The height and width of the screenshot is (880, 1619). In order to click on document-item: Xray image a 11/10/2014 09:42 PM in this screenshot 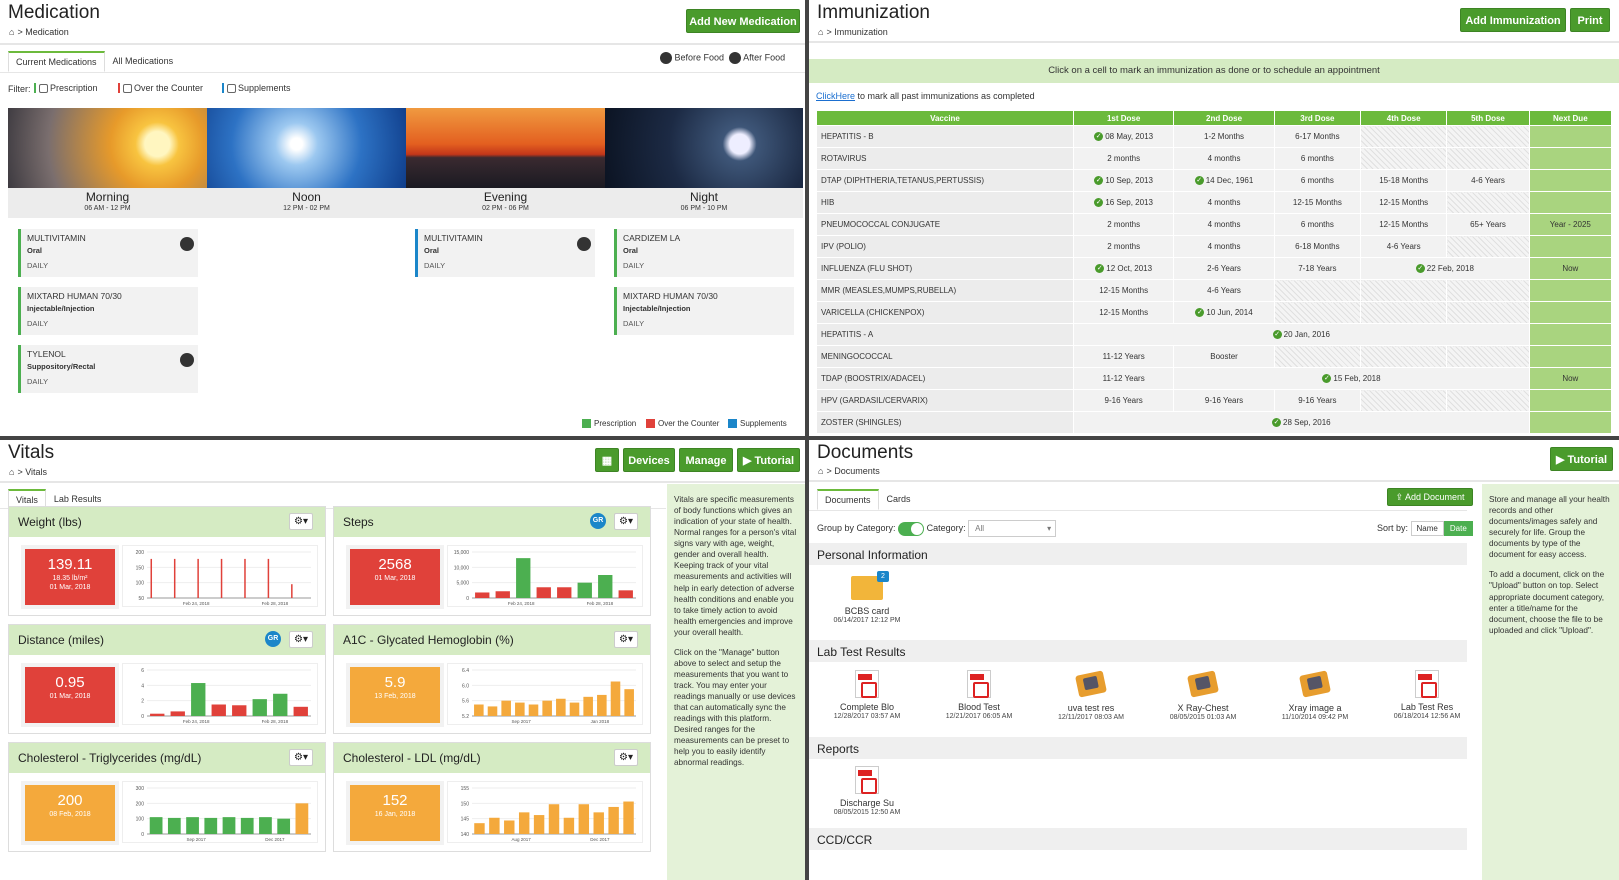, I will do `click(1315, 695)`.